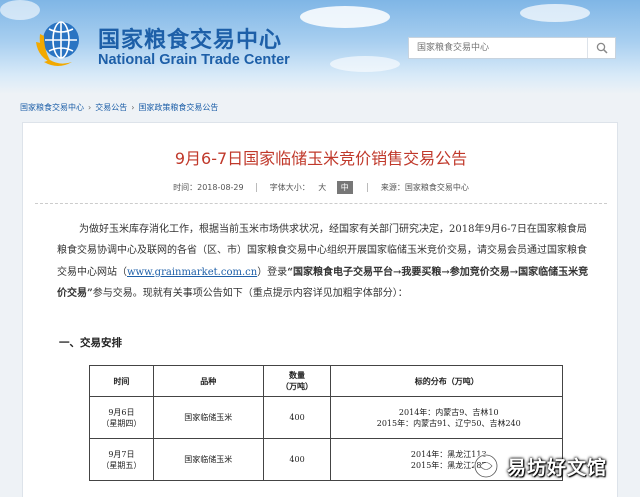  What do you see at coordinates (448, 423) in the screenshot?
I see `distribution-line: 2015年：内蒙古91、辽宁50、吉林240` at bounding box center [448, 423].